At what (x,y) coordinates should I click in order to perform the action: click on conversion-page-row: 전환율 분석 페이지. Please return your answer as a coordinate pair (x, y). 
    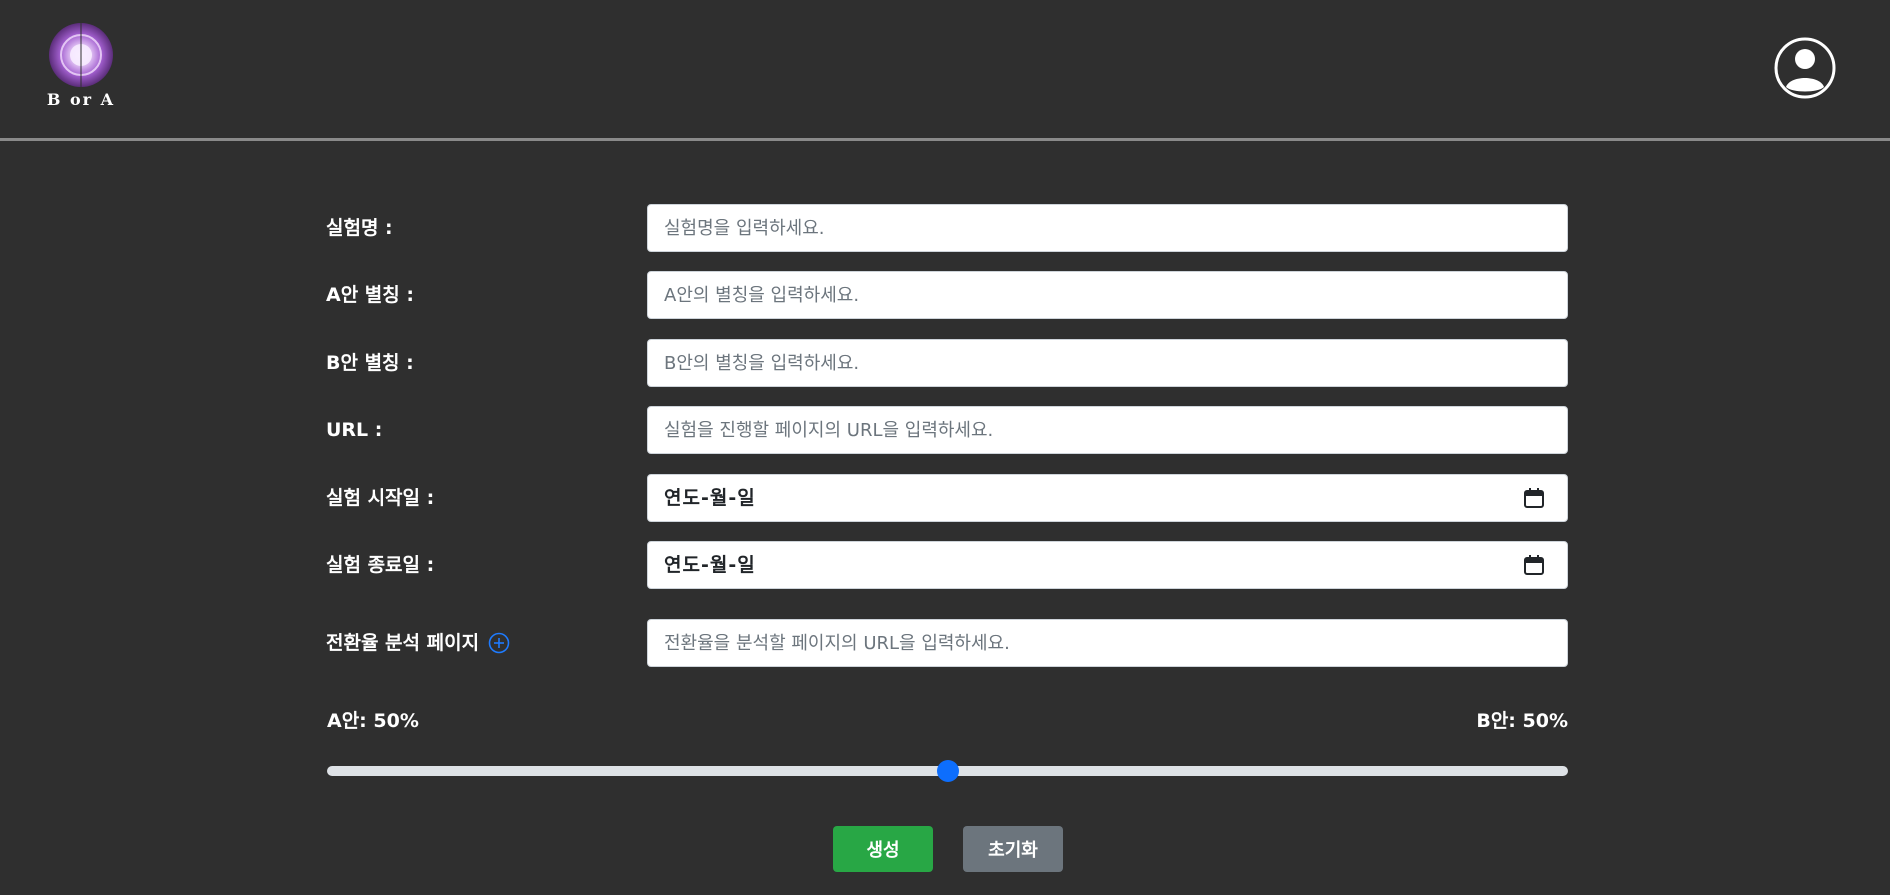
    Looking at the image, I should click on (947, 643).